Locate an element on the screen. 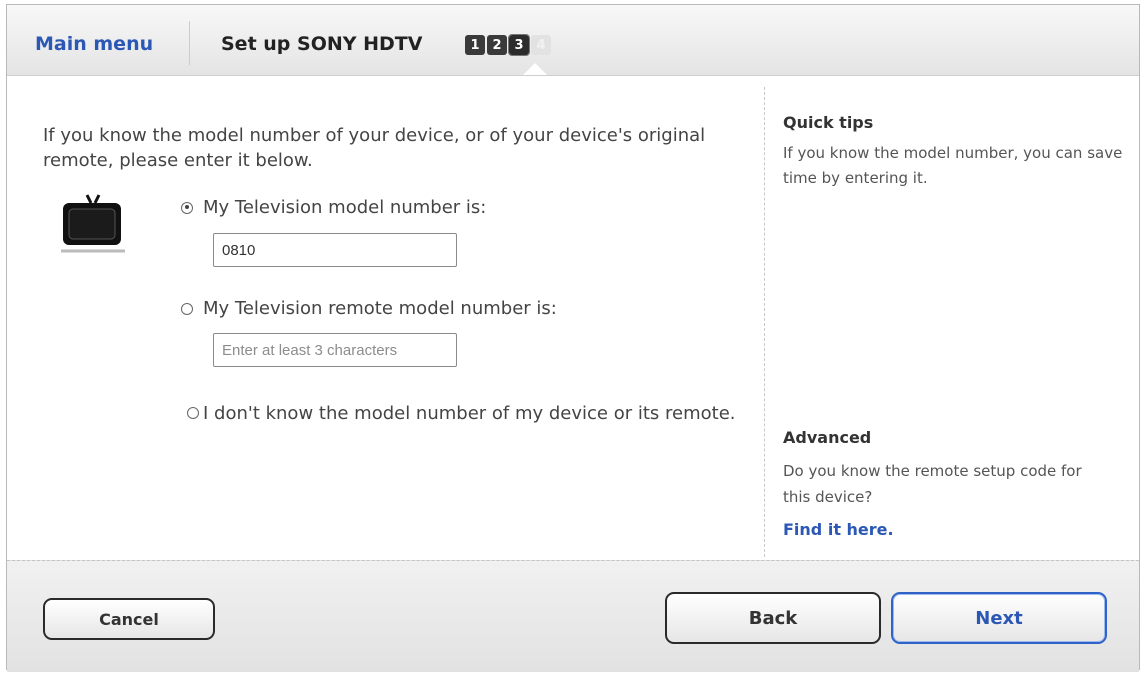 The image size is (1146, 676). step-1: 1 is located at coordinates (475, 45).